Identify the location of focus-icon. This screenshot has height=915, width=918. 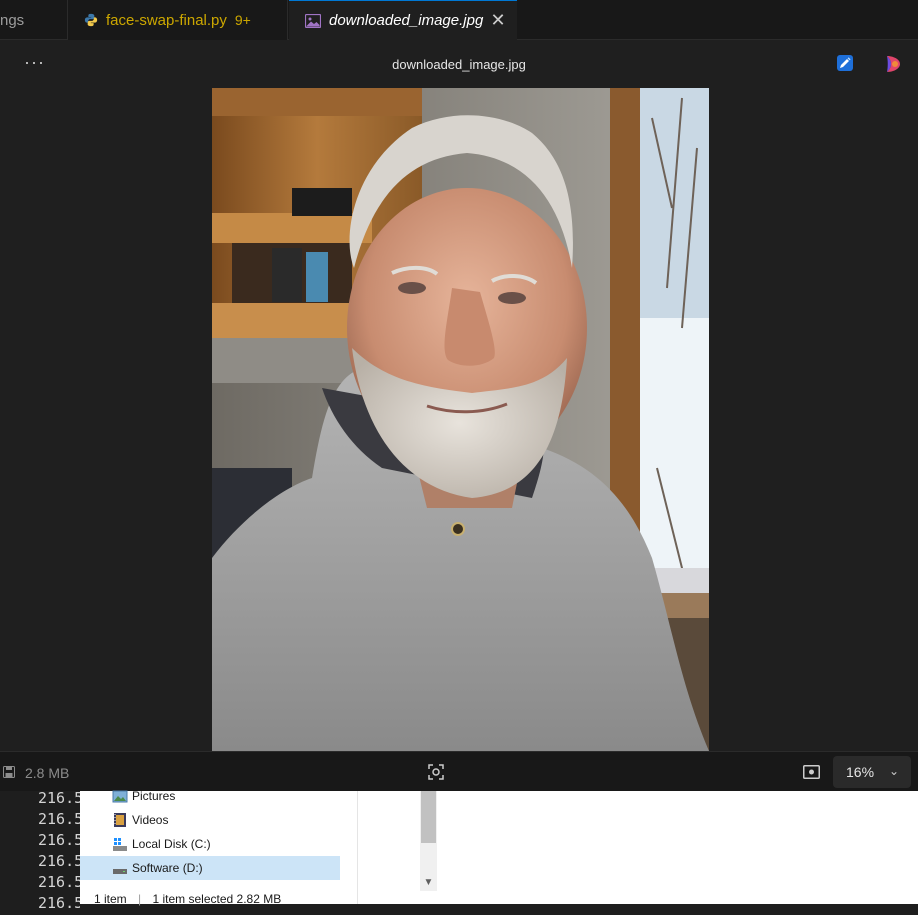
(436, 772).